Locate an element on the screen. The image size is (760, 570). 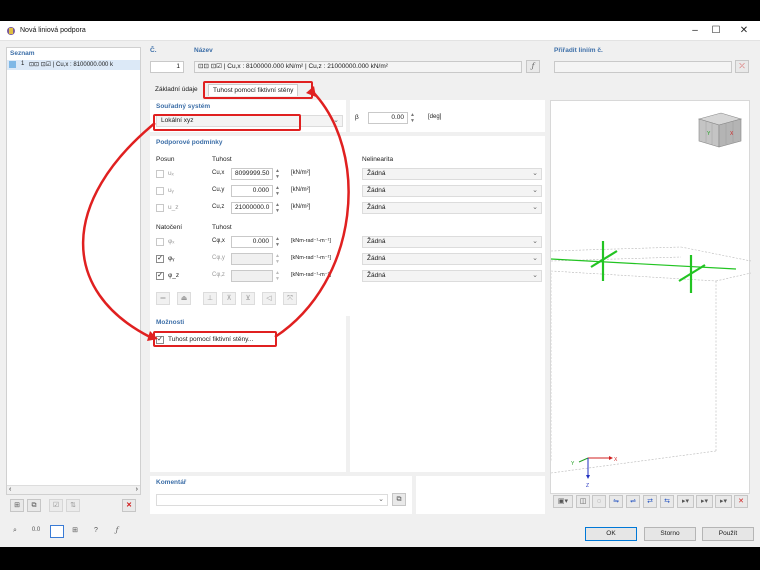
options-panel-right is located at coordinates (447, 394).